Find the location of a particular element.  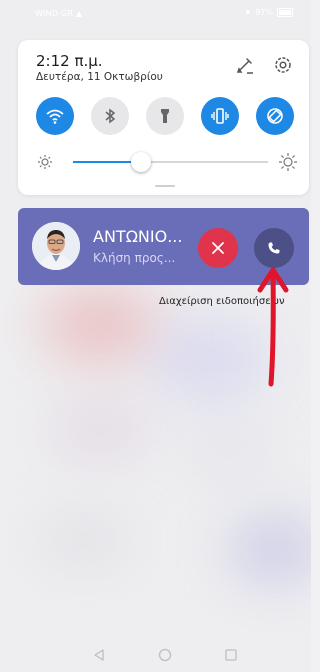

decline-call-button is located at coordinates (218, 248).